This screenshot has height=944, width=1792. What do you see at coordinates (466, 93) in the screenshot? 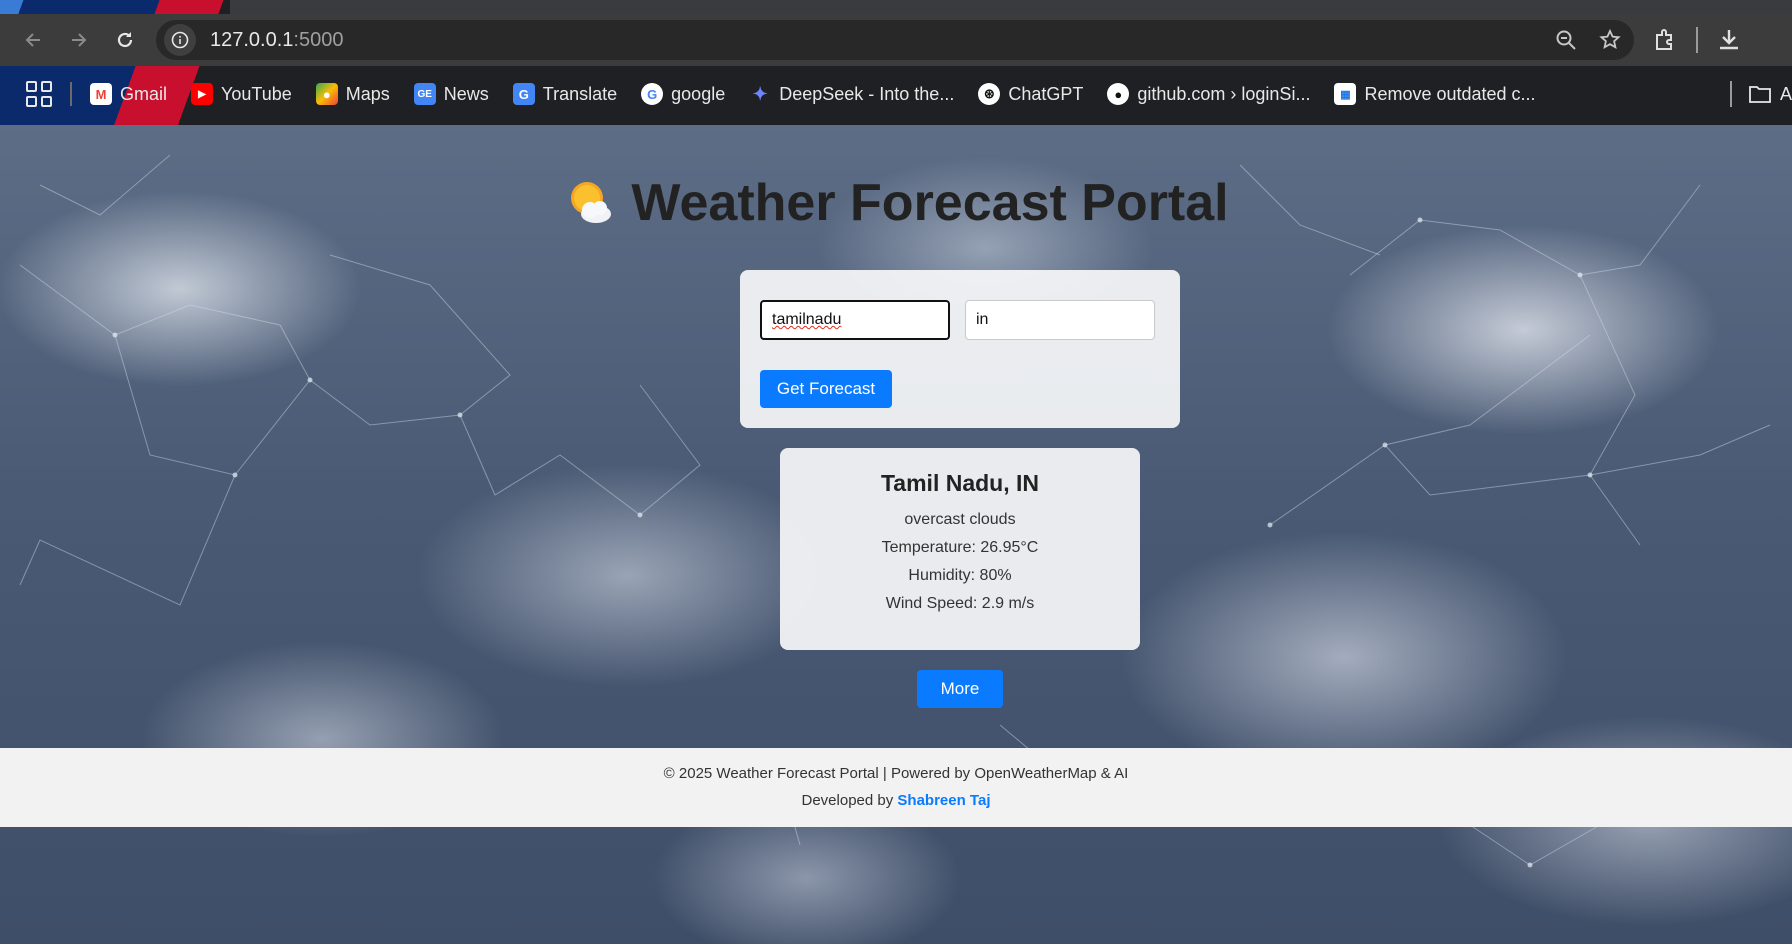
I see `bookmark-label: News` at bounding box center [466, 93].